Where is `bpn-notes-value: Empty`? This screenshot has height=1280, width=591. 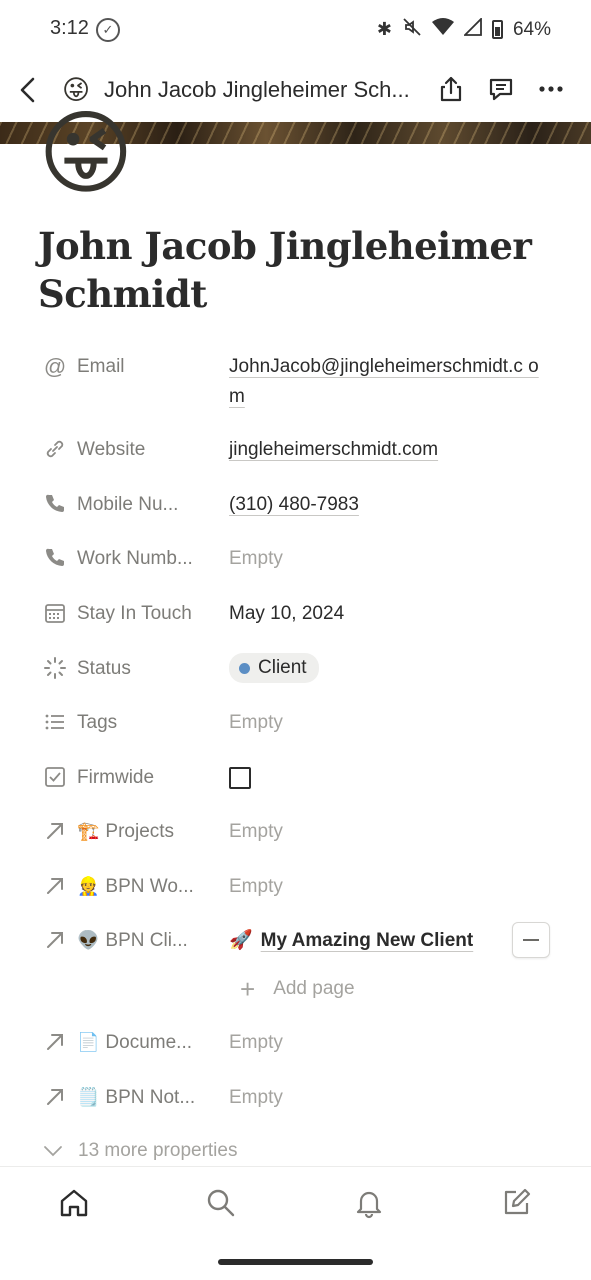 bpn-notes-value: Empty is located at coordinates (394, 1098).